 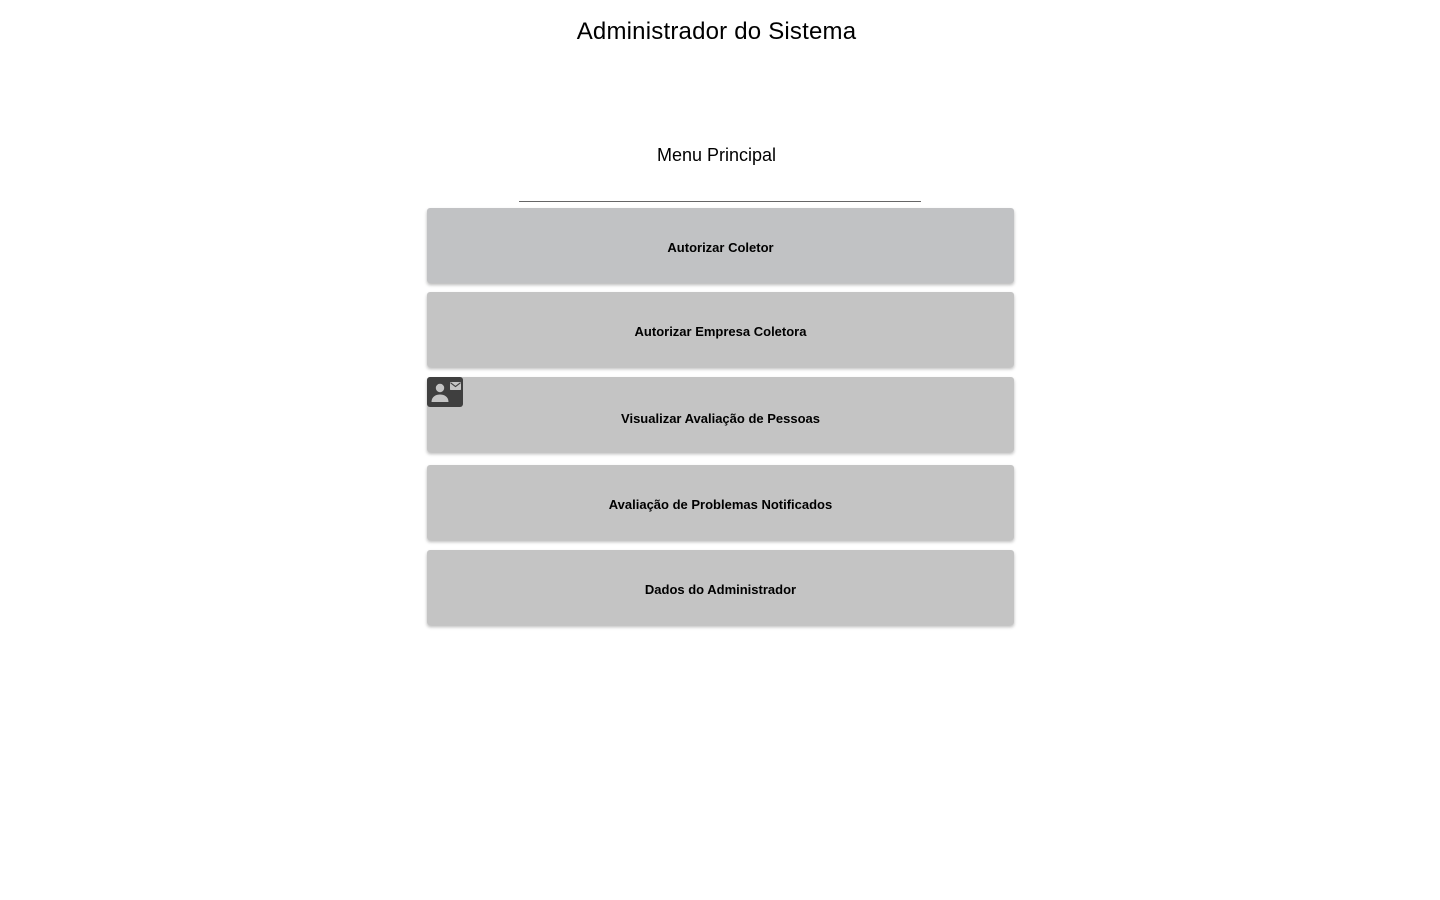 I want to click on authorize-collector-button: Autorizar Coletor, so click(x=720, y=245).